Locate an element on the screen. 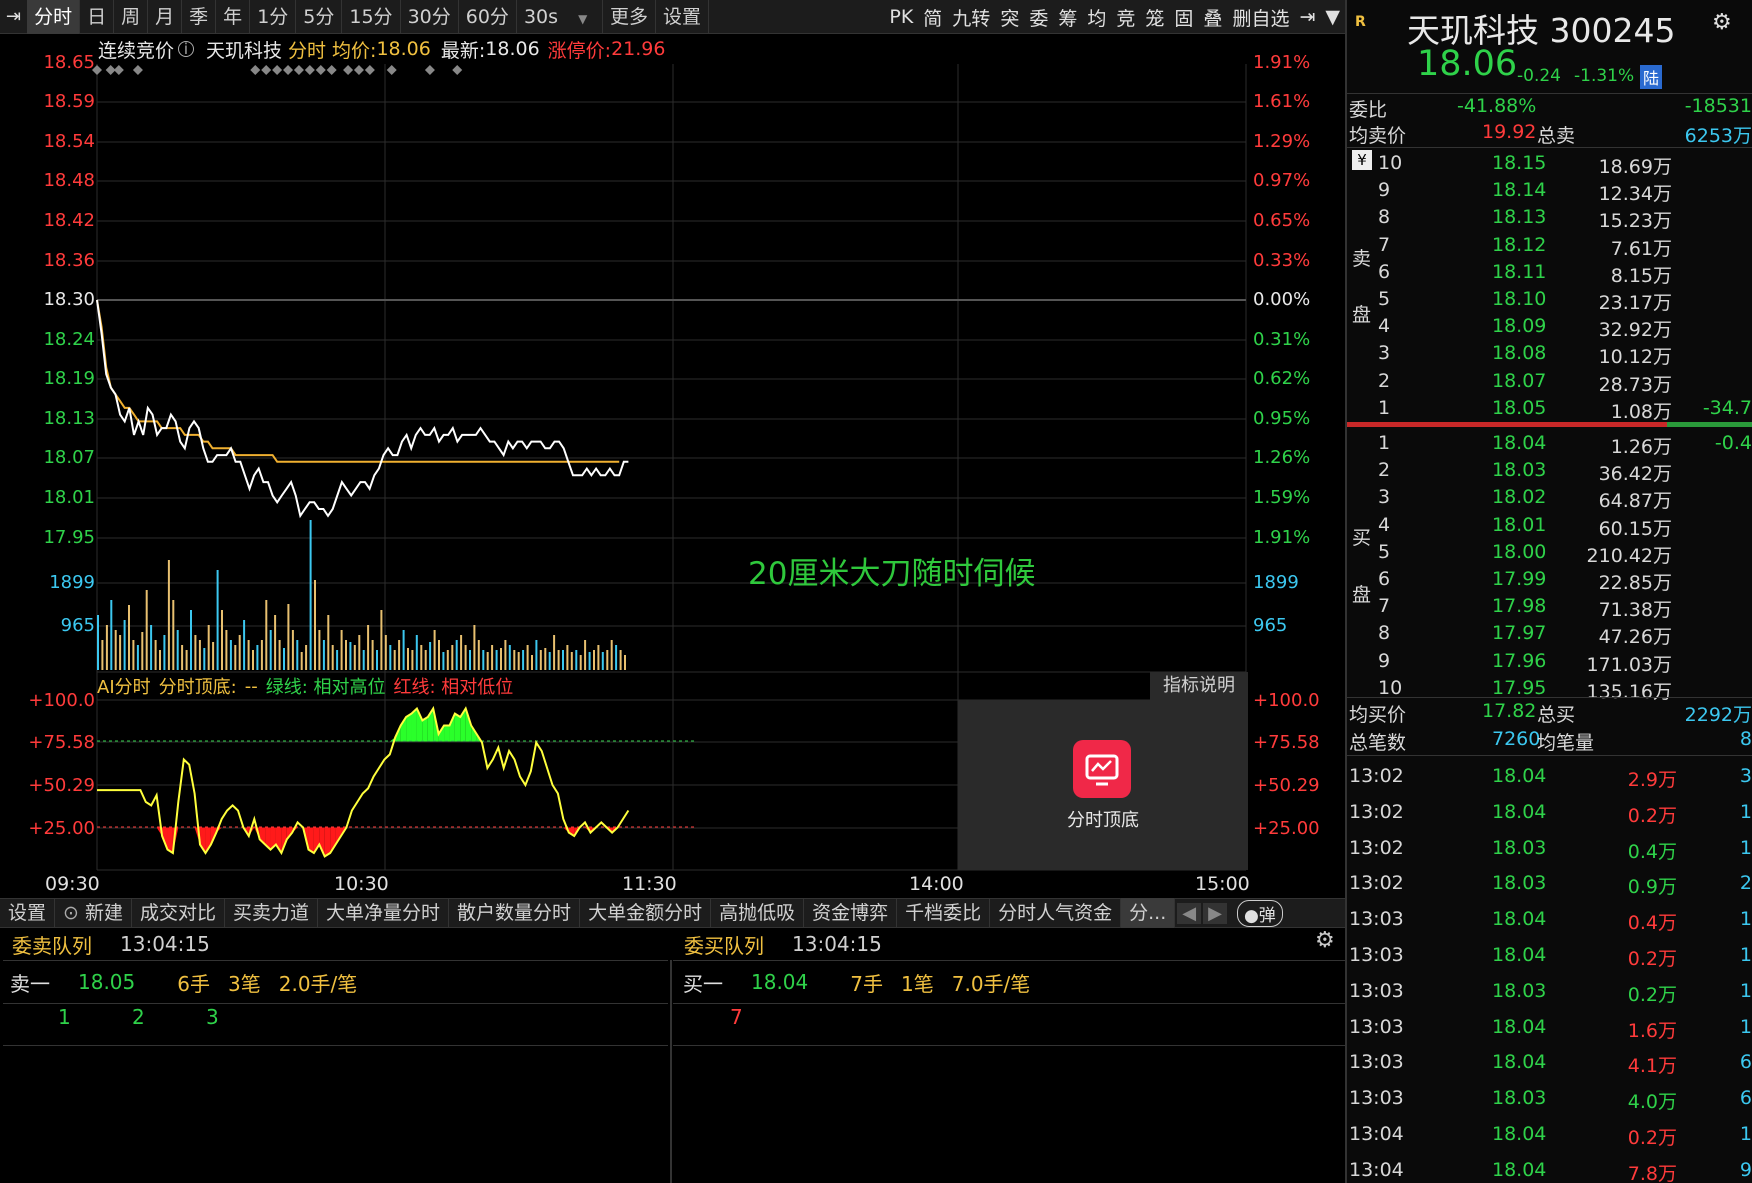  buy-level-row: 3 18.02 64.87万 is located at coordinates (1549, 498).